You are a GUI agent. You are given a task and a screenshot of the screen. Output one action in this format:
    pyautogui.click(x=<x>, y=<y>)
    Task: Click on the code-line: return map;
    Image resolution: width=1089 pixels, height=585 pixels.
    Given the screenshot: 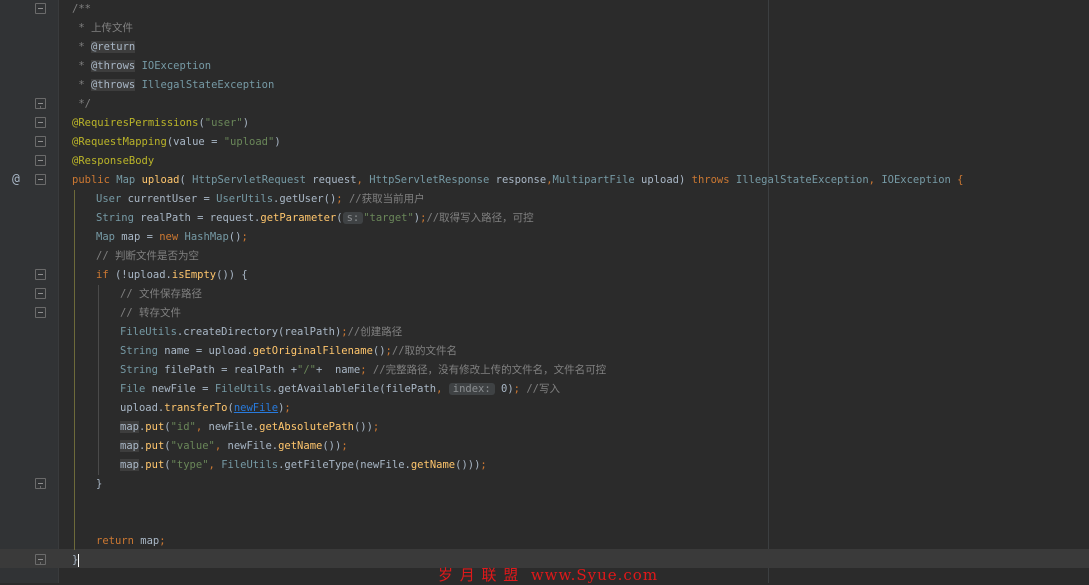 What is the action you would take?
    pyautogui.click(x=544, y=541)
    